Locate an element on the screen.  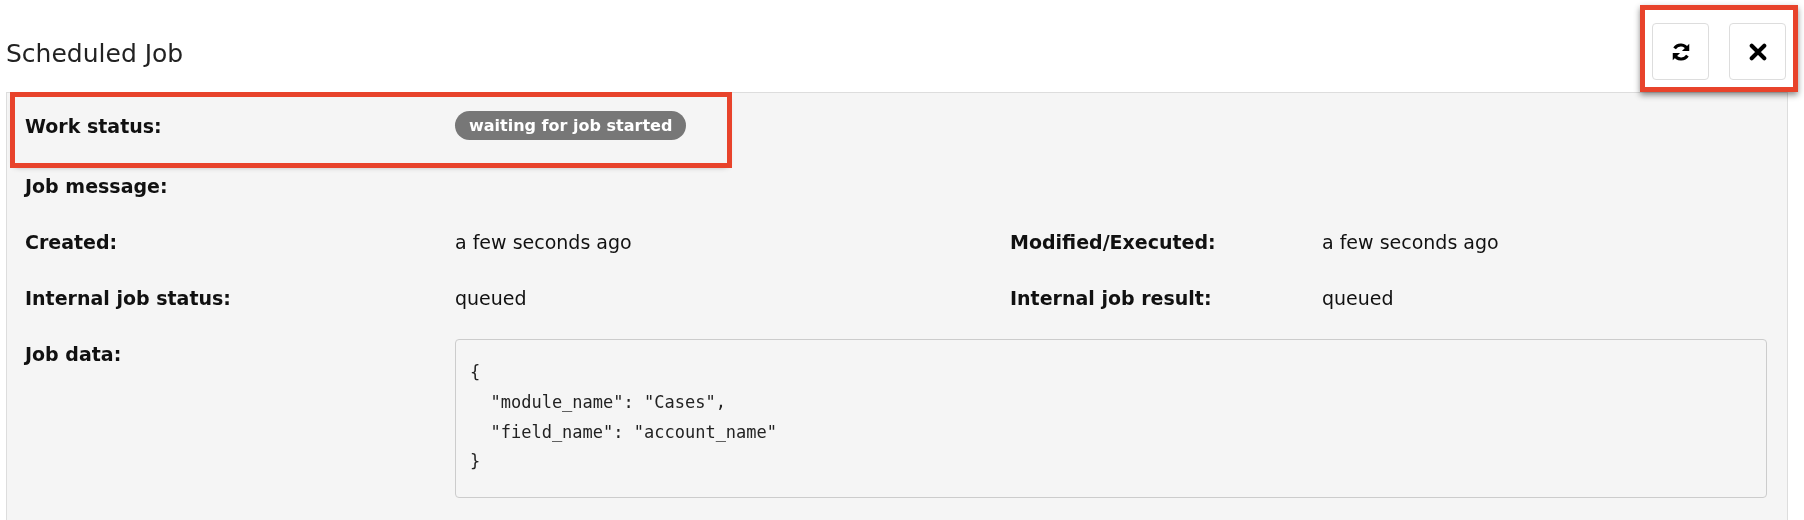
field-label: Created: is located at coordinates (72, 242).